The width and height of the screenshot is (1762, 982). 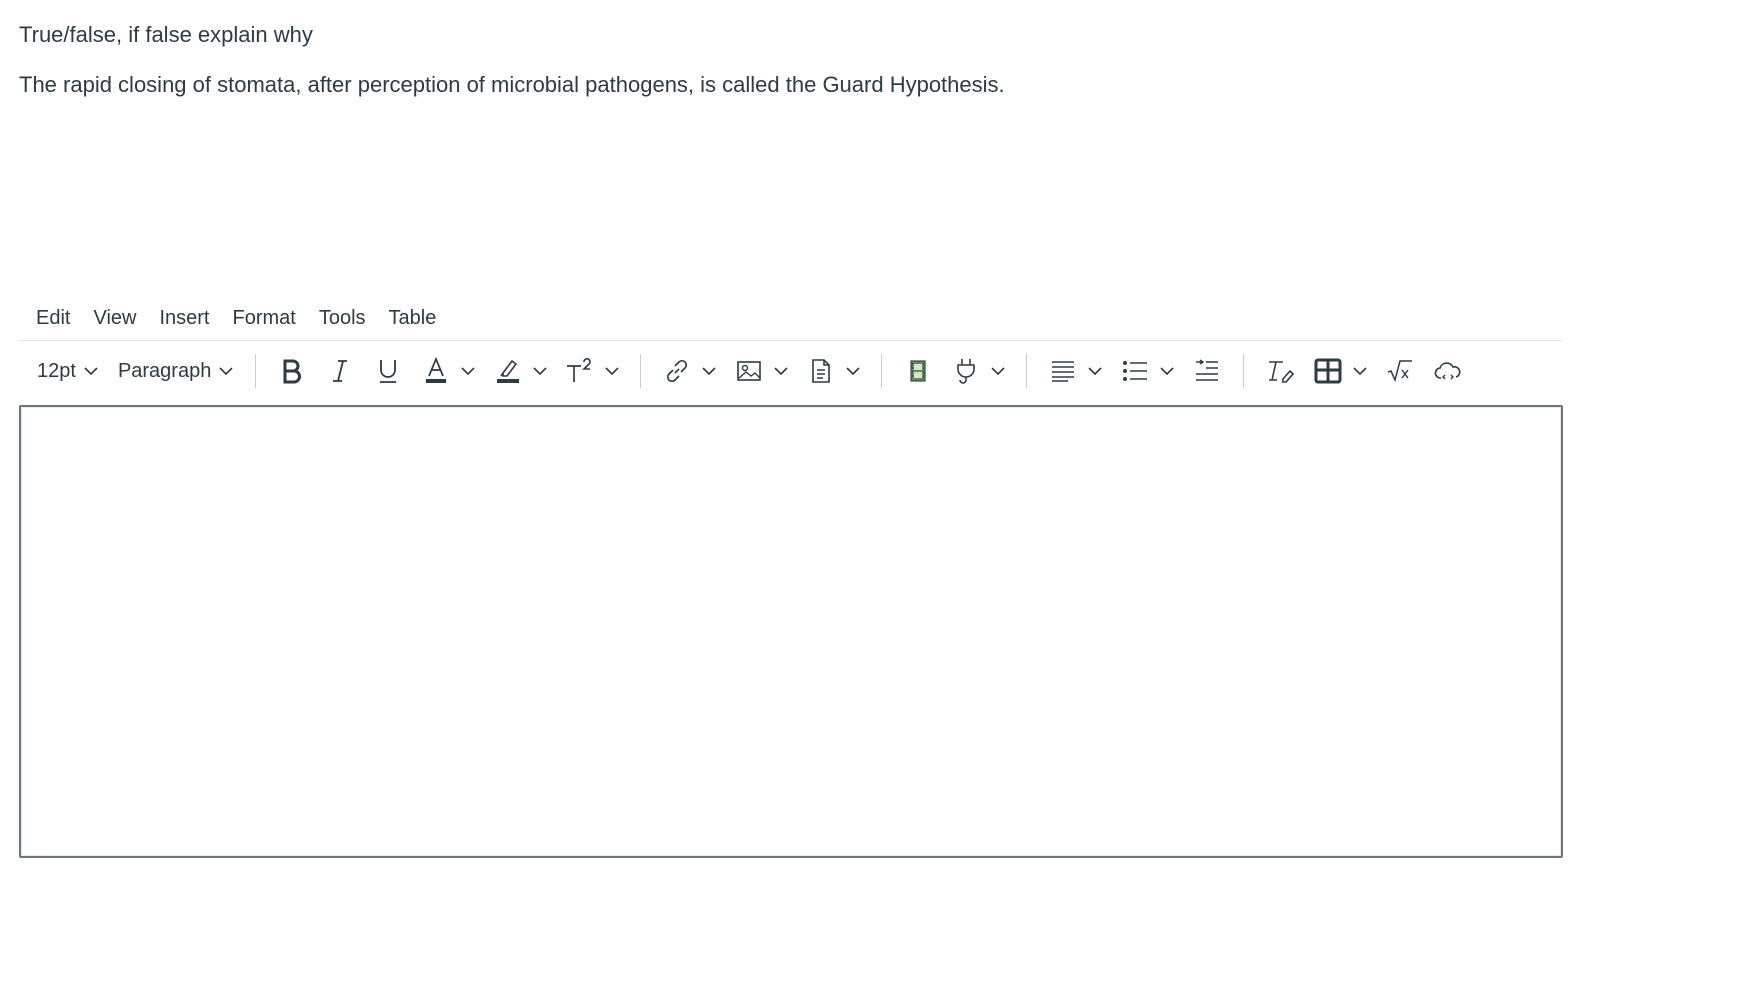 I want to click on text-color-button, so click(x=436, y=371).